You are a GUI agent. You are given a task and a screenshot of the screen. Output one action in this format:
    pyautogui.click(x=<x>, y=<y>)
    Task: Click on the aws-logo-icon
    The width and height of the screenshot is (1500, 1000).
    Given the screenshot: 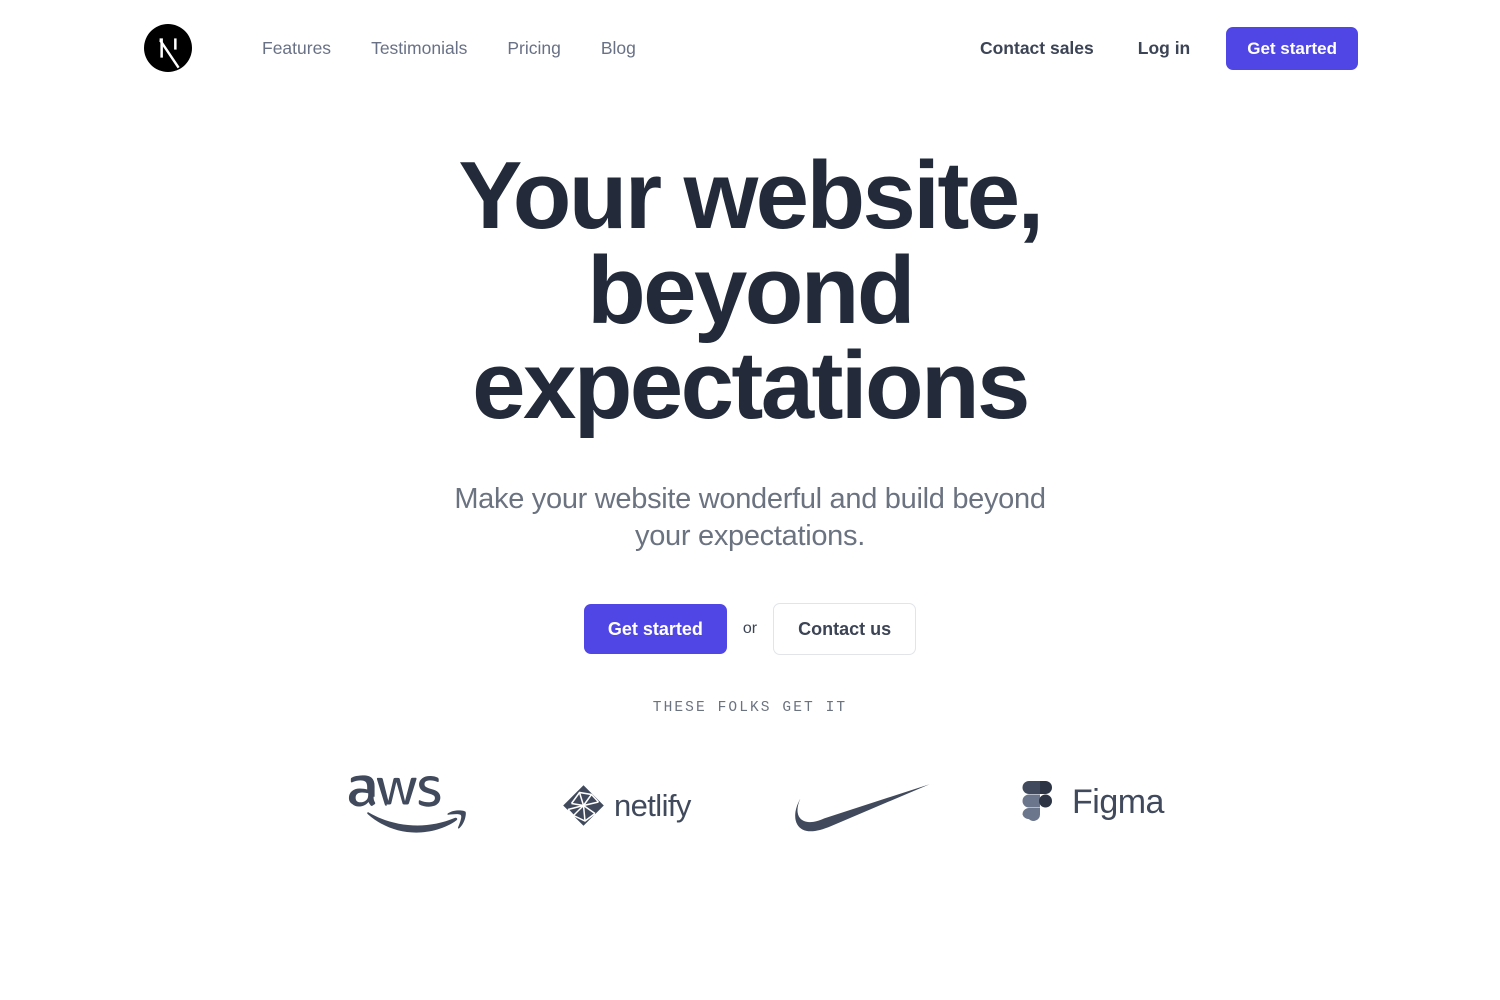 What is the action you would take?
    pyautogui.click(x=407, y=804)
    